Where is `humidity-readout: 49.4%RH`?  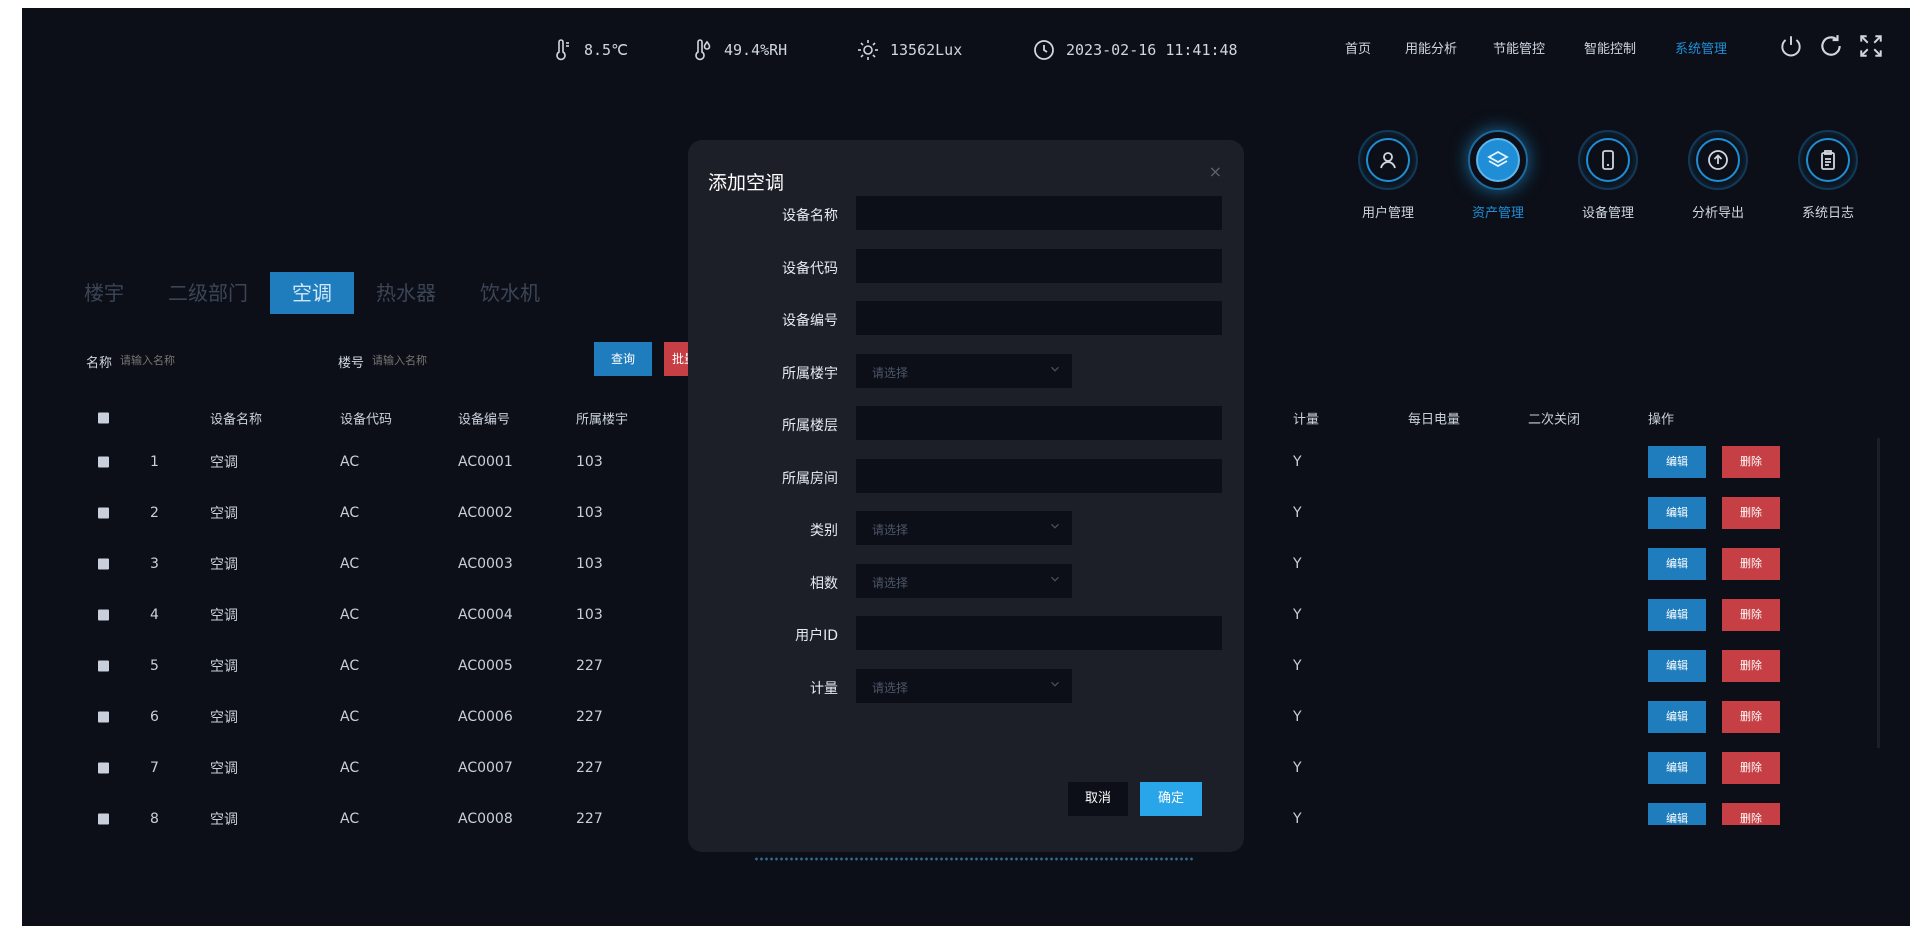 humidity-readout: 49.4%RH is located at coordinates (738, 50).